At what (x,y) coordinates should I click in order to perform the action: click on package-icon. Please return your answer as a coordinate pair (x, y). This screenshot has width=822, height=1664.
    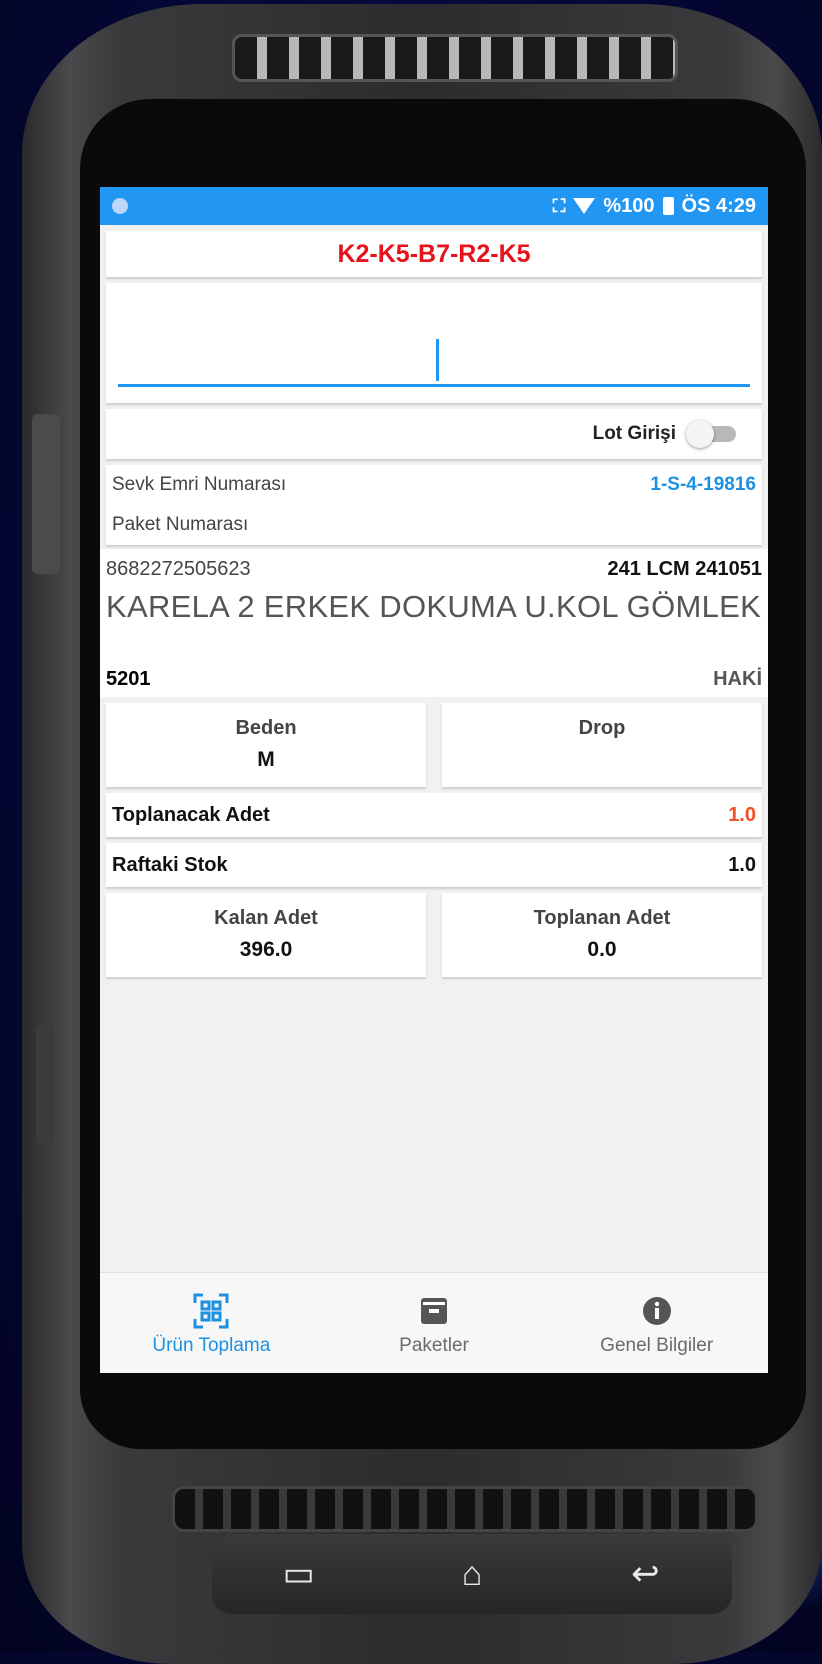
    Looking at the image, I should click on (434, 1311).